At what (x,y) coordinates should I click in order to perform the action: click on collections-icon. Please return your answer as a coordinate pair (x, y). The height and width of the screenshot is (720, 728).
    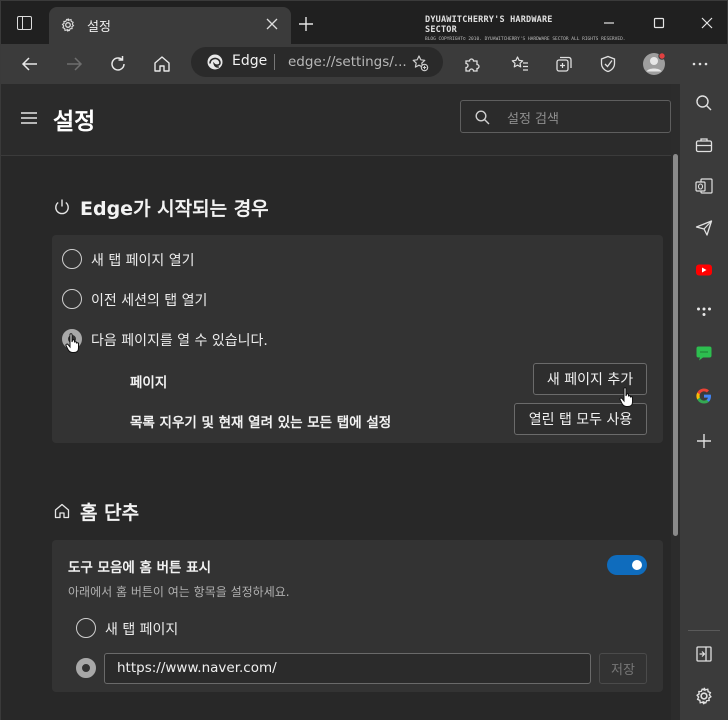
    Looking at the image, I should click on (564, 64).